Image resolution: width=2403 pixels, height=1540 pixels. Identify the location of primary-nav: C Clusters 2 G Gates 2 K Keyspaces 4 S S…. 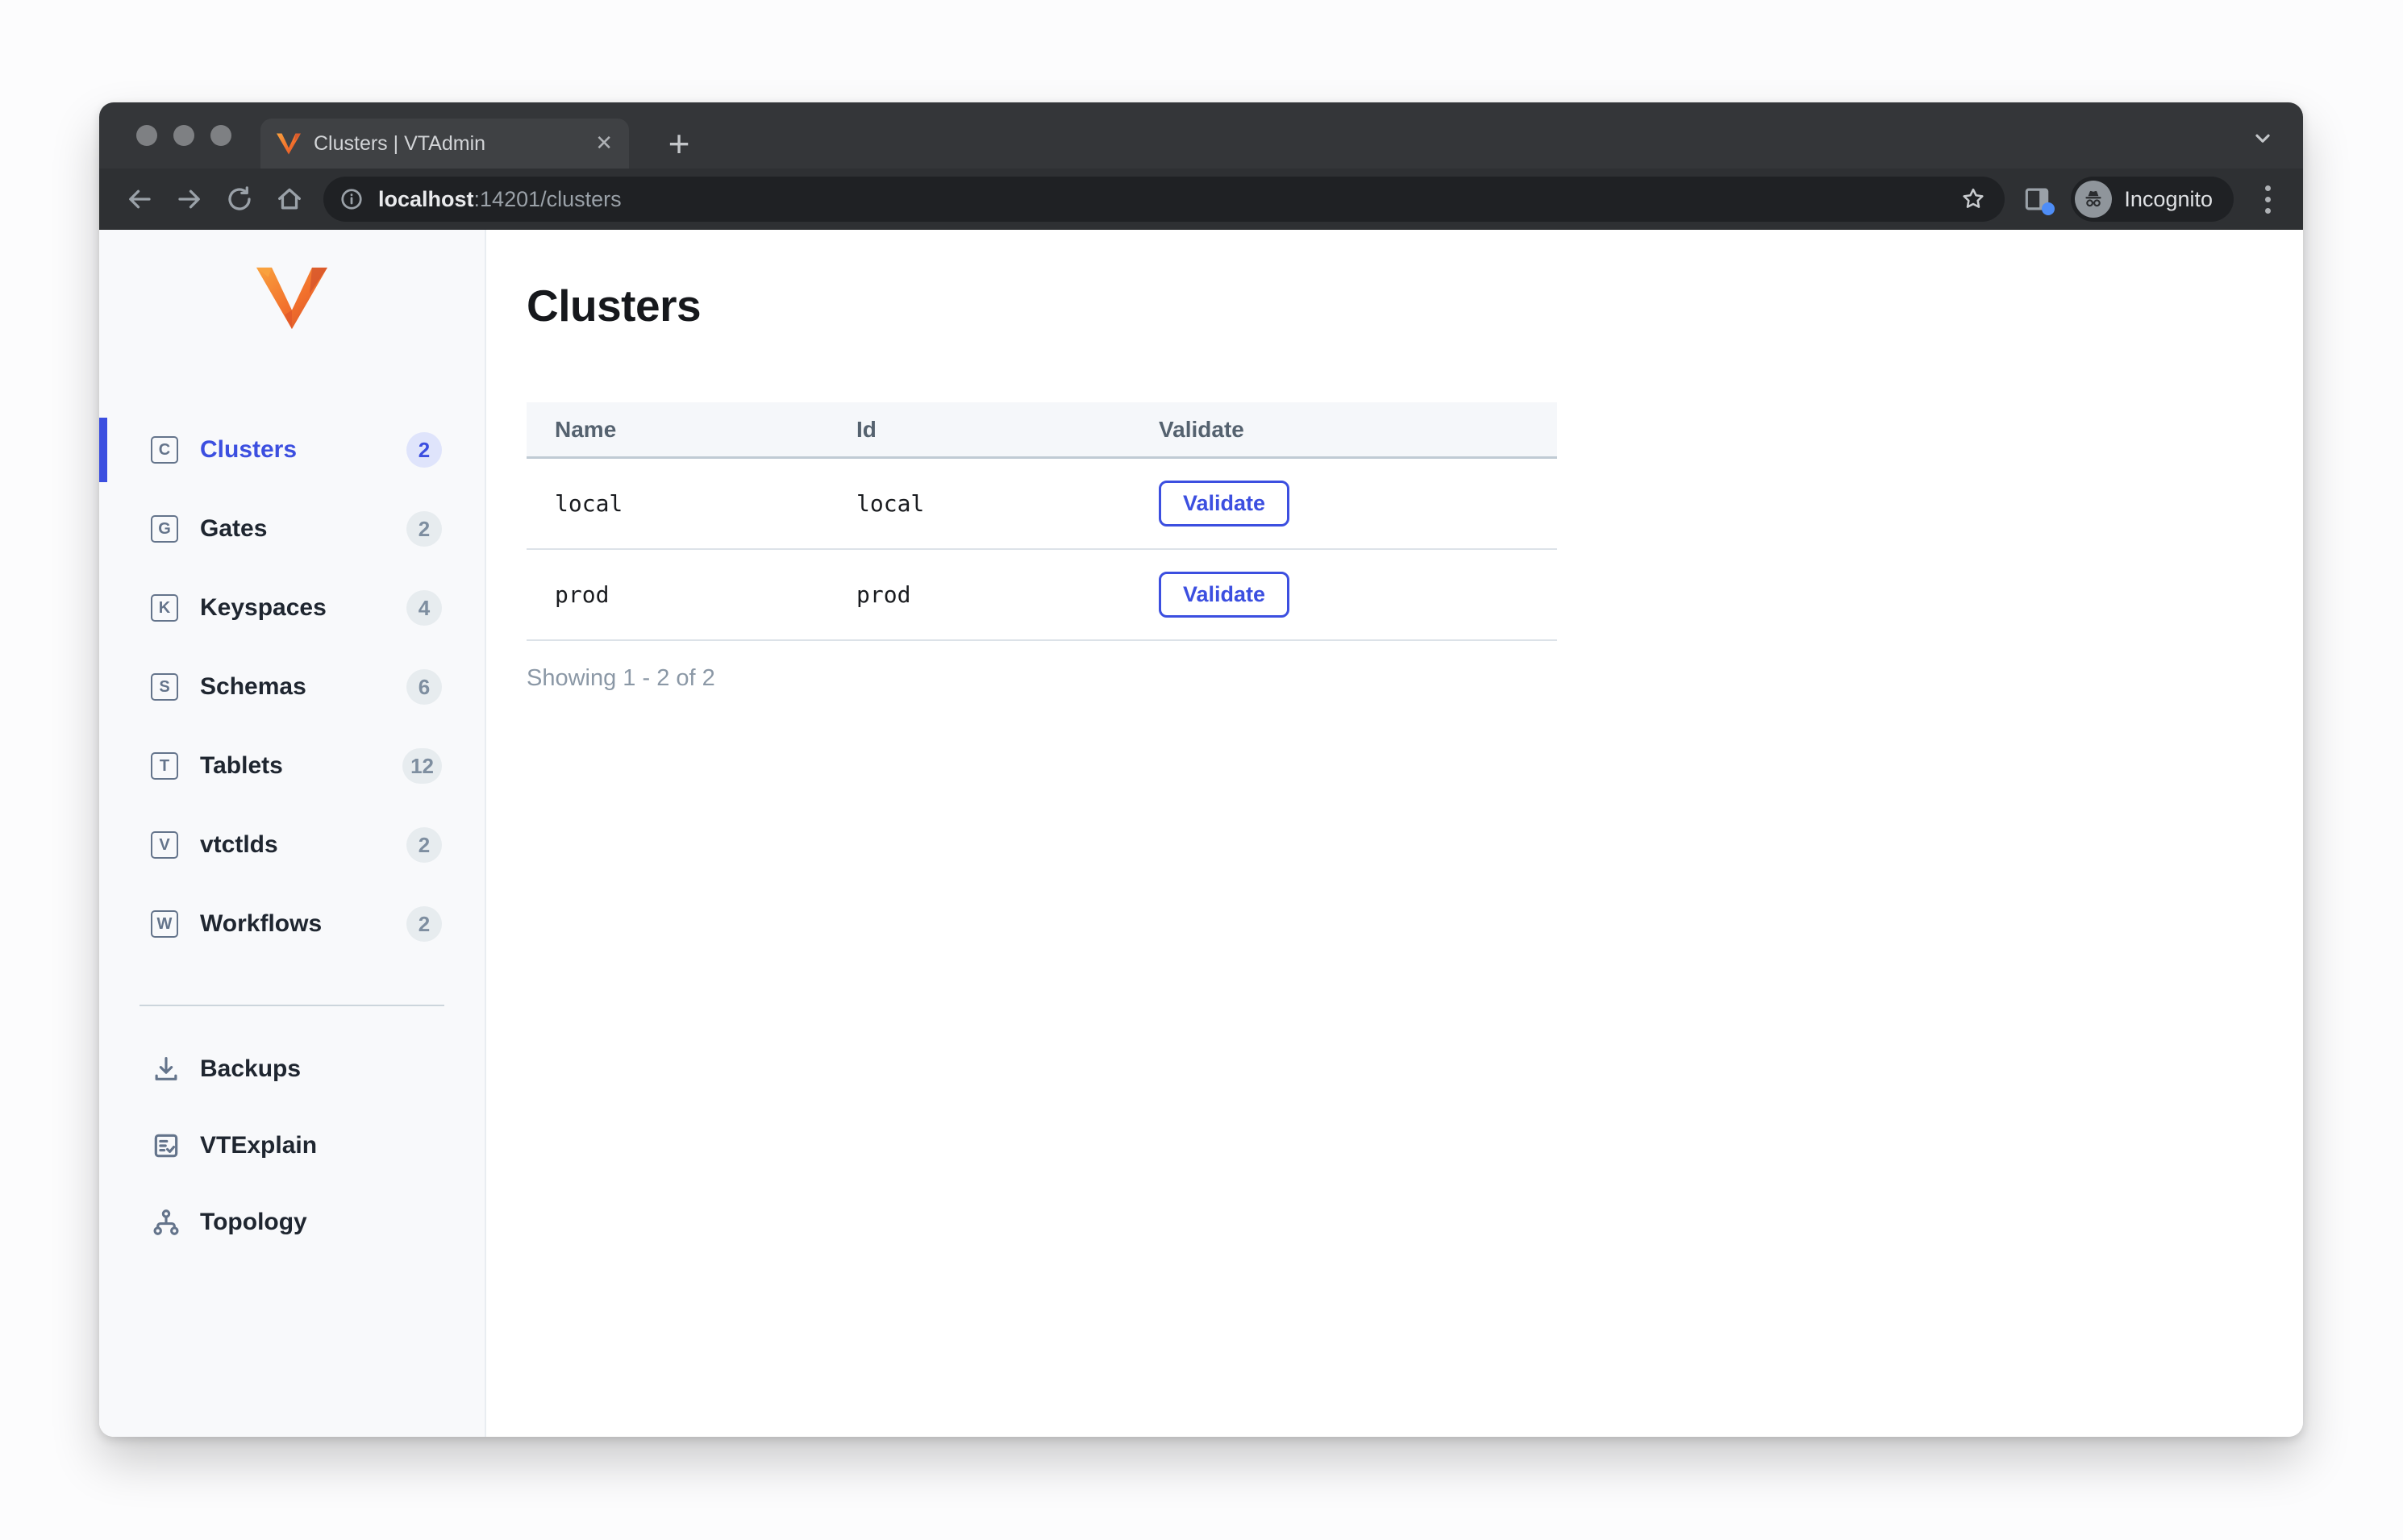
(292, 687).